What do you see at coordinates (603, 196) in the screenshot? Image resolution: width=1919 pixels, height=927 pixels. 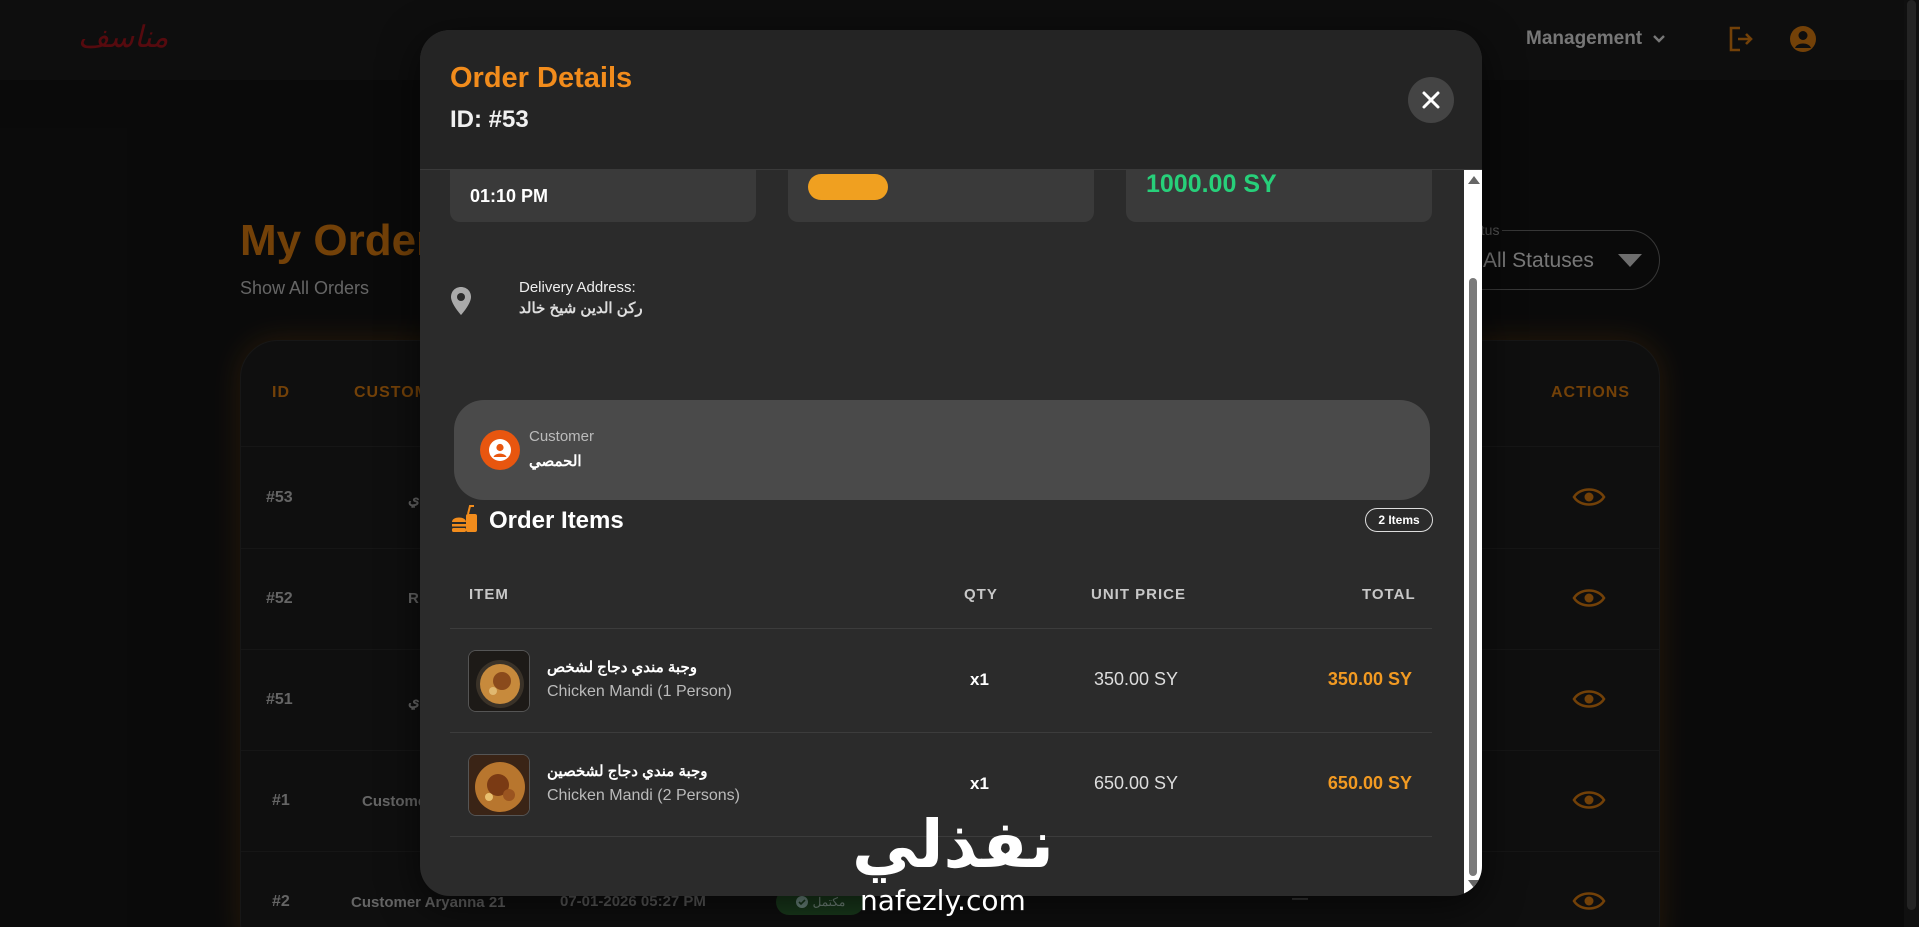 I see `info-card-date: 01:10 PM` at bounding box center [603, 196].